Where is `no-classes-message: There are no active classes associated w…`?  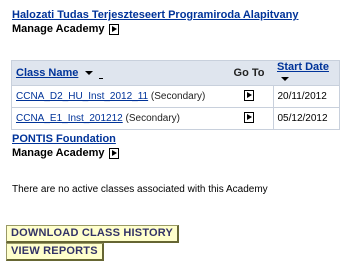
no-classes-message: There are no active classes associated w… is located at coordinates (140, 189).